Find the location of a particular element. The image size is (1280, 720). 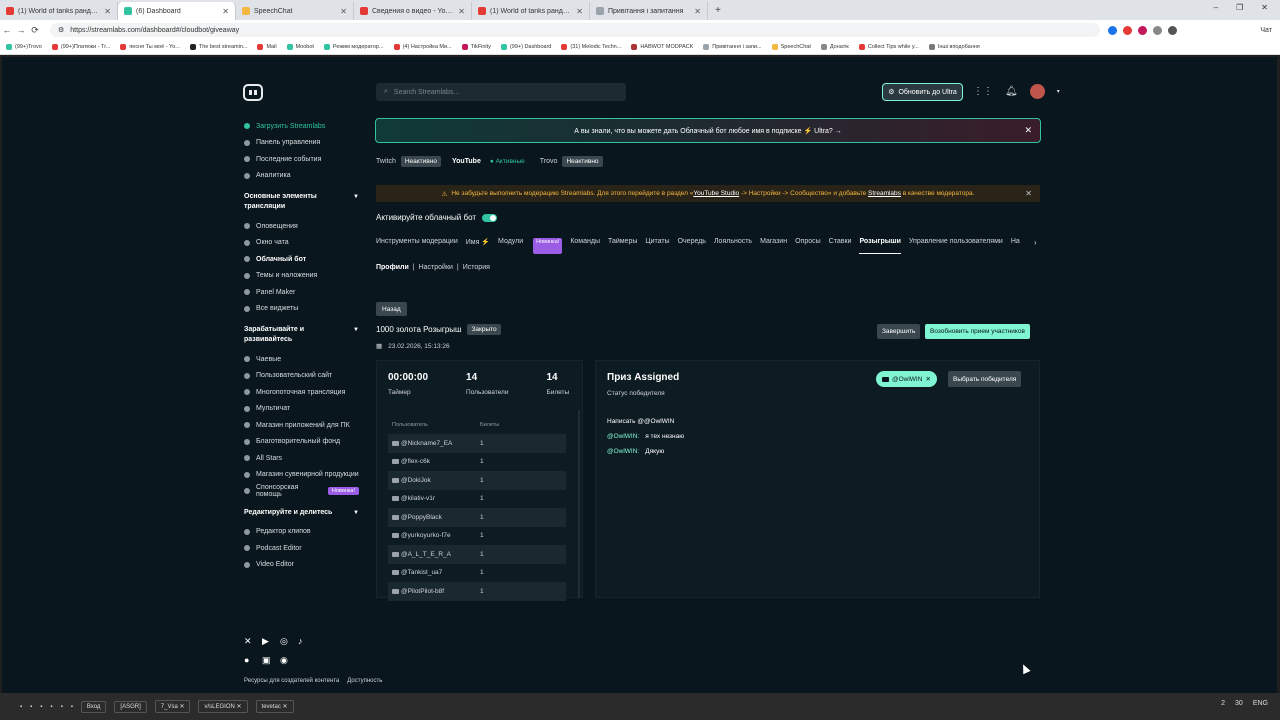

sidebar-item: Panel Maker is located at coordinates (301, 292).